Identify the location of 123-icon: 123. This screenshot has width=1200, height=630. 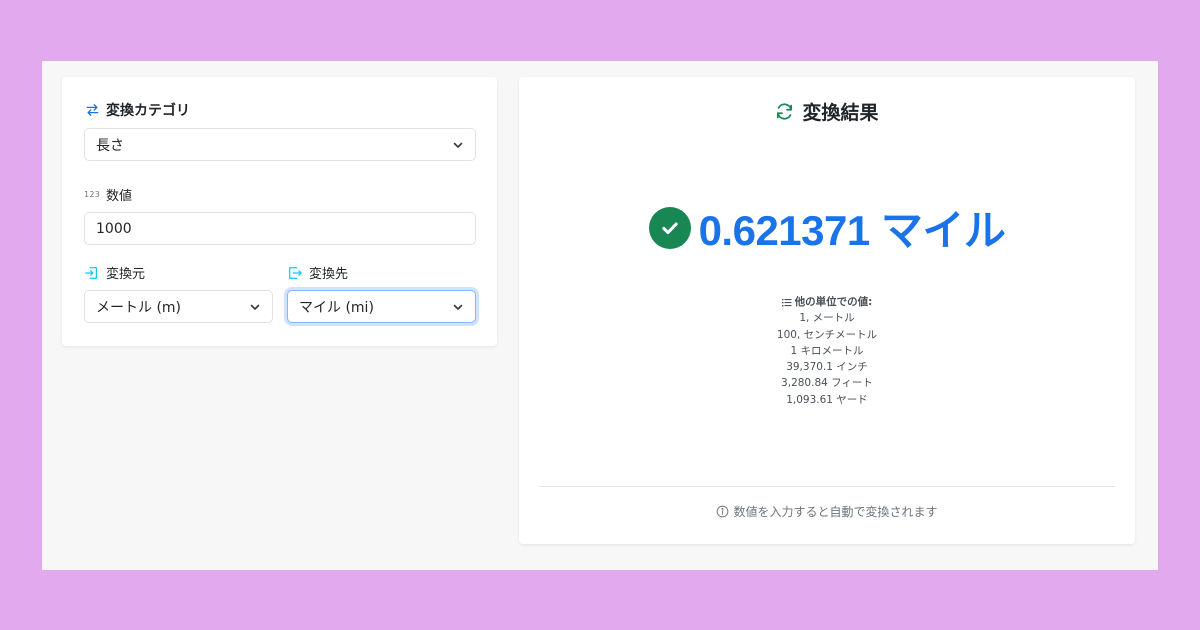
(92, 194).